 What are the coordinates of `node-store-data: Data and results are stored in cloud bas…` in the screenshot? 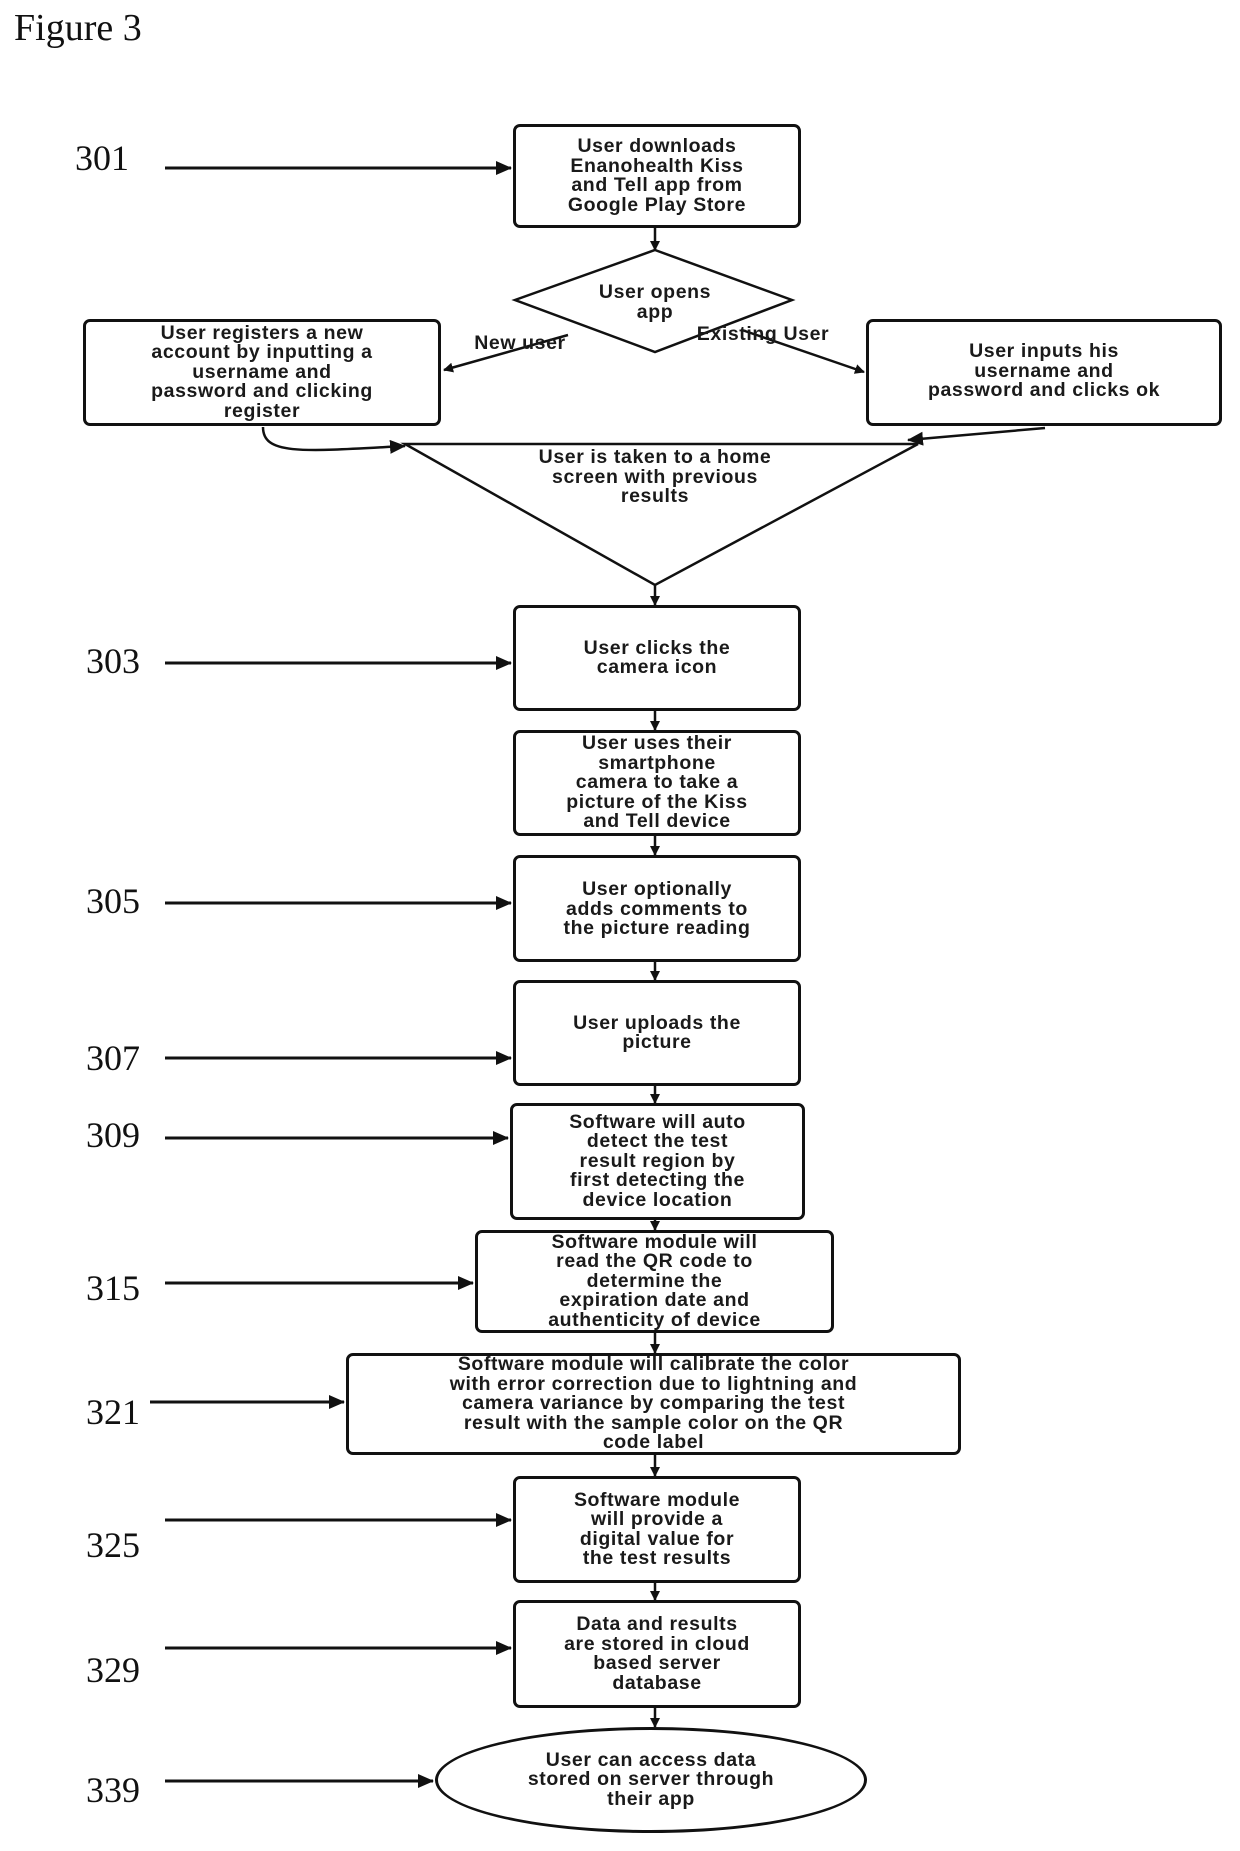 It's located at (657, 1654).